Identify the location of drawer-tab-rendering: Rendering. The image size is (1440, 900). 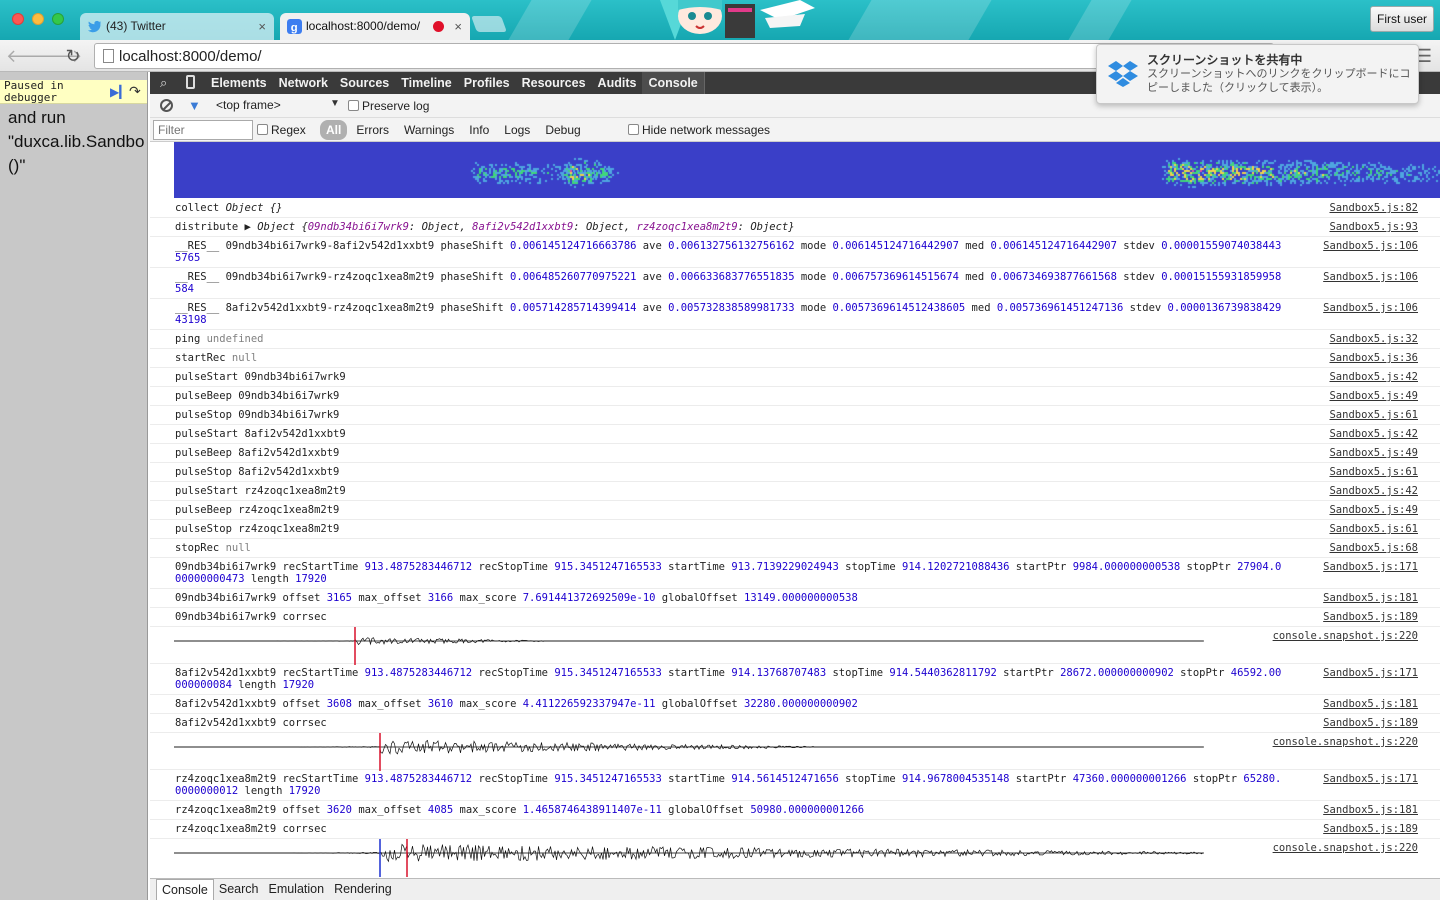
(363, 889).